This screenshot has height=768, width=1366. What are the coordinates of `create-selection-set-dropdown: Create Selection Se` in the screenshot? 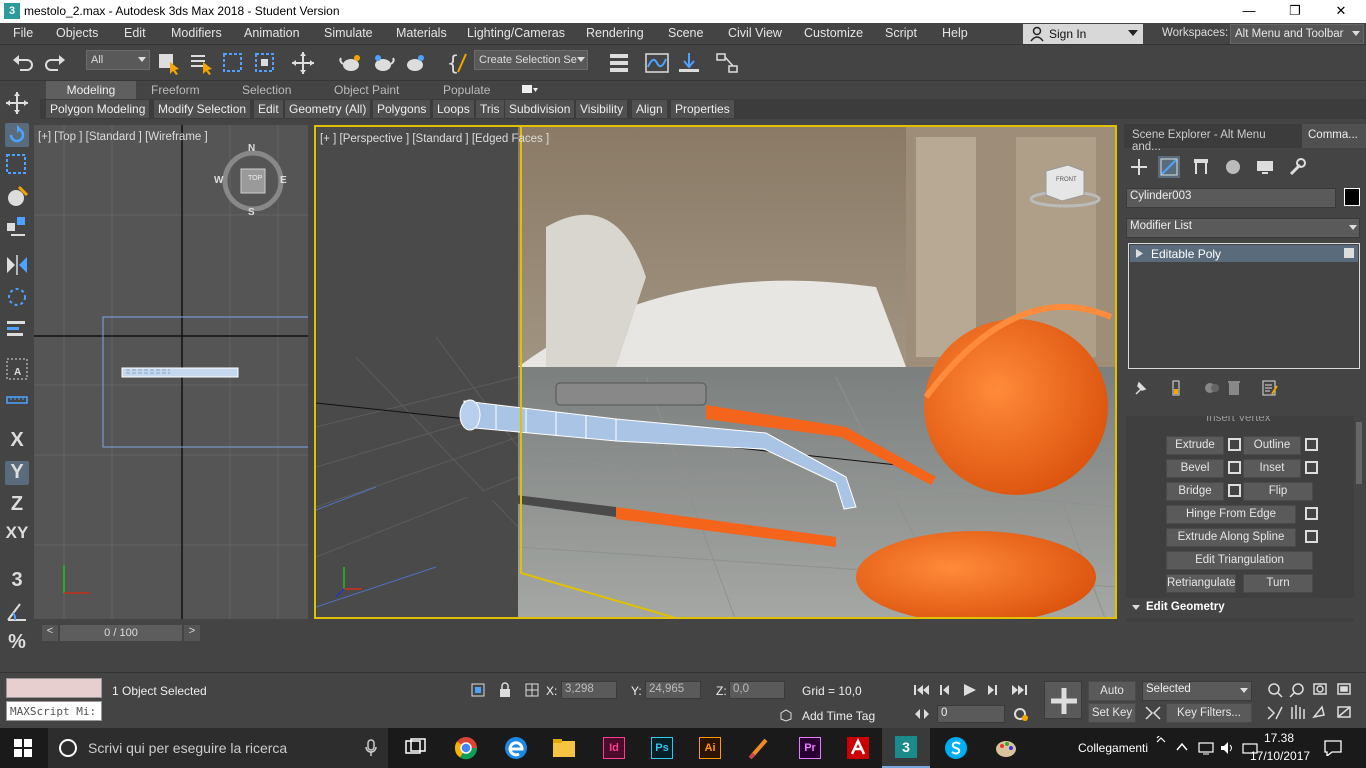 It's located at (531, 60).